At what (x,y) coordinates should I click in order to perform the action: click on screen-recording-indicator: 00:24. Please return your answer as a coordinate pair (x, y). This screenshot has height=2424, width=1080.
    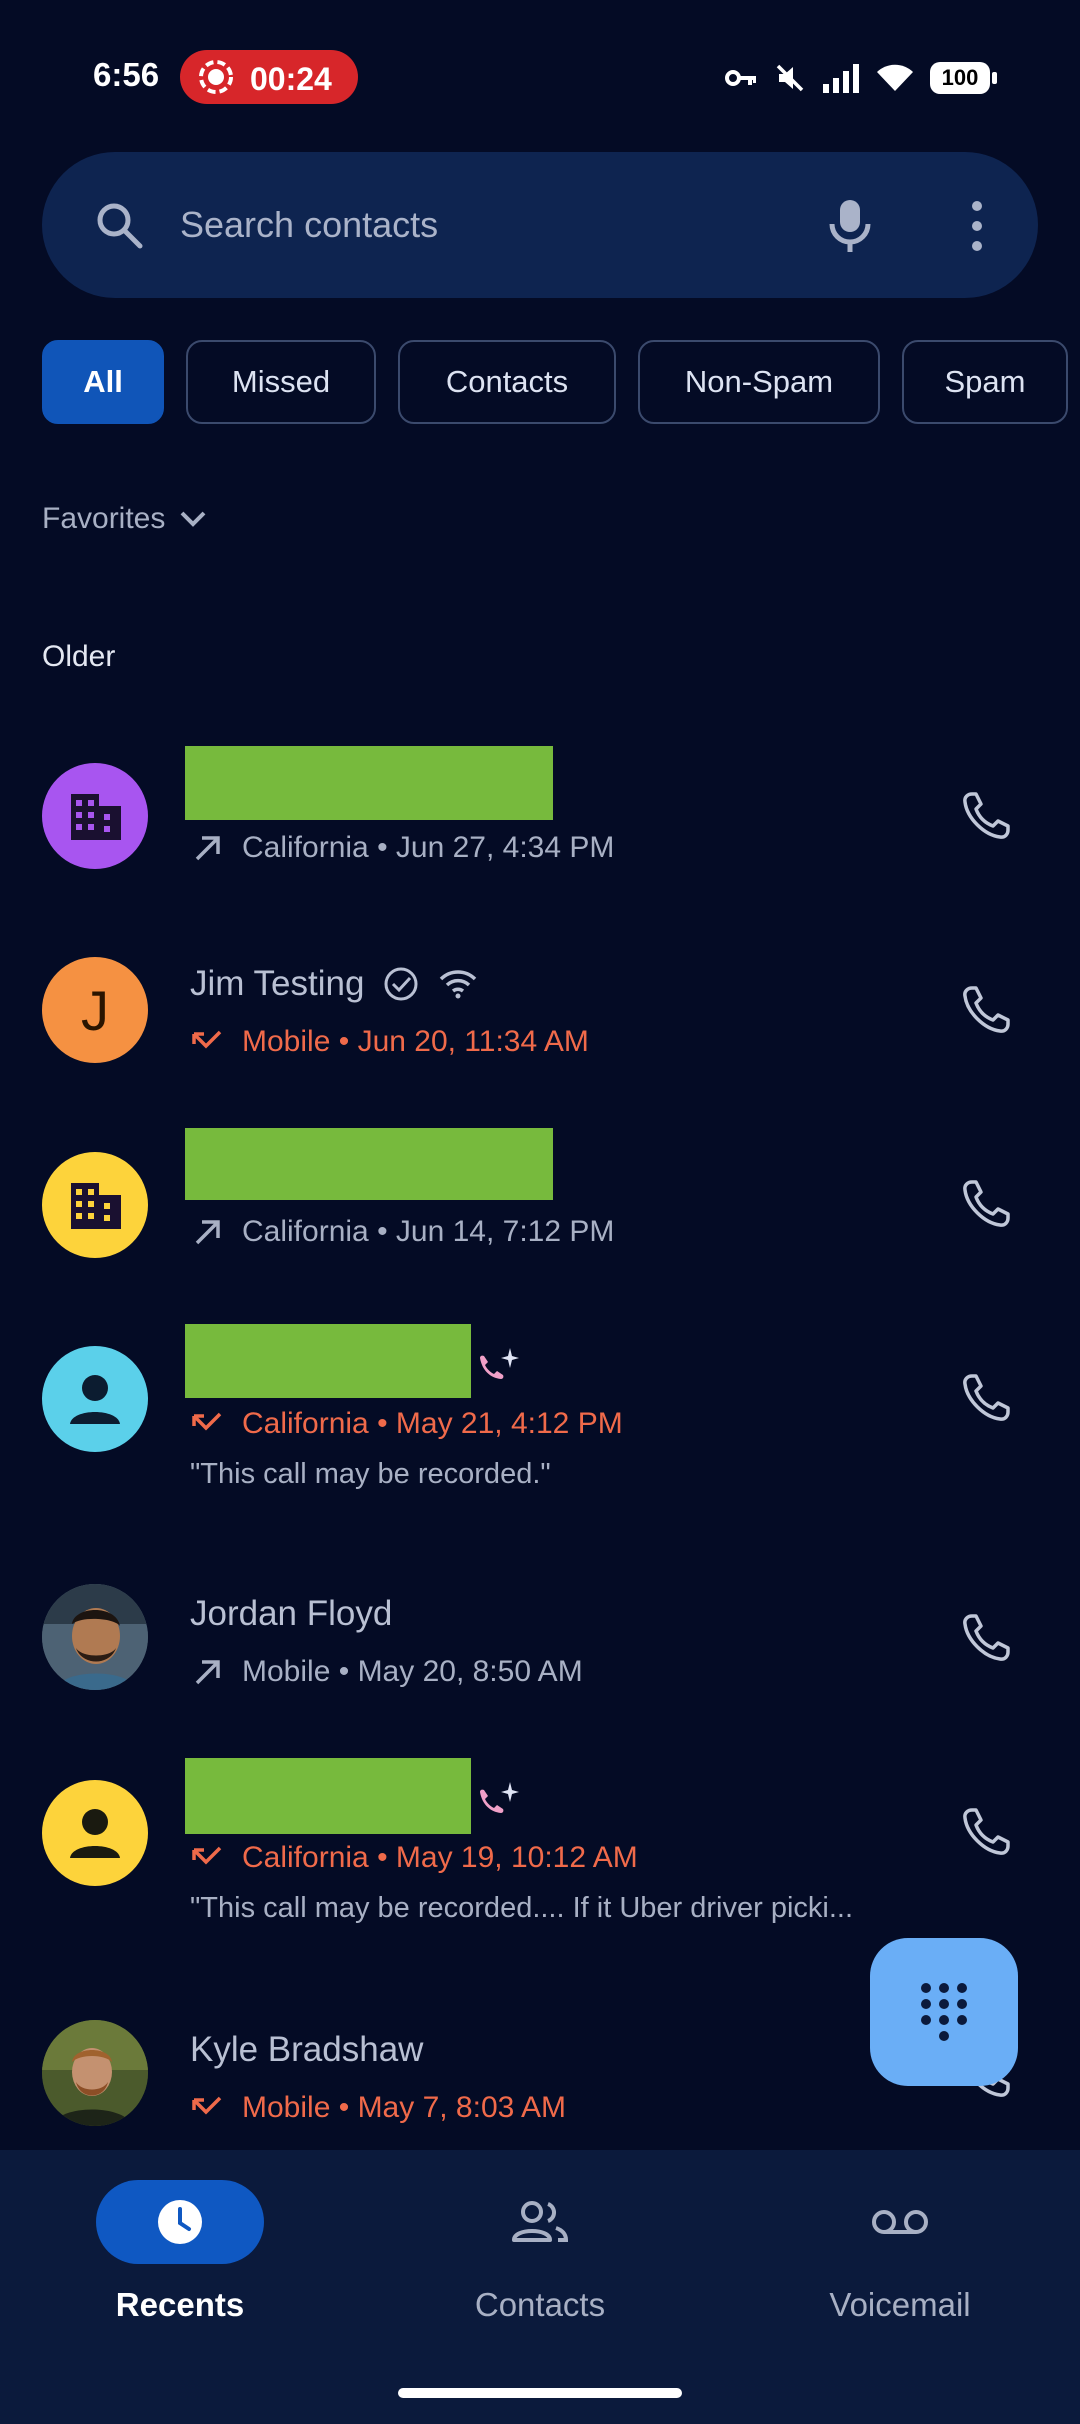
    Looking at the image, I should click on (269, 77).